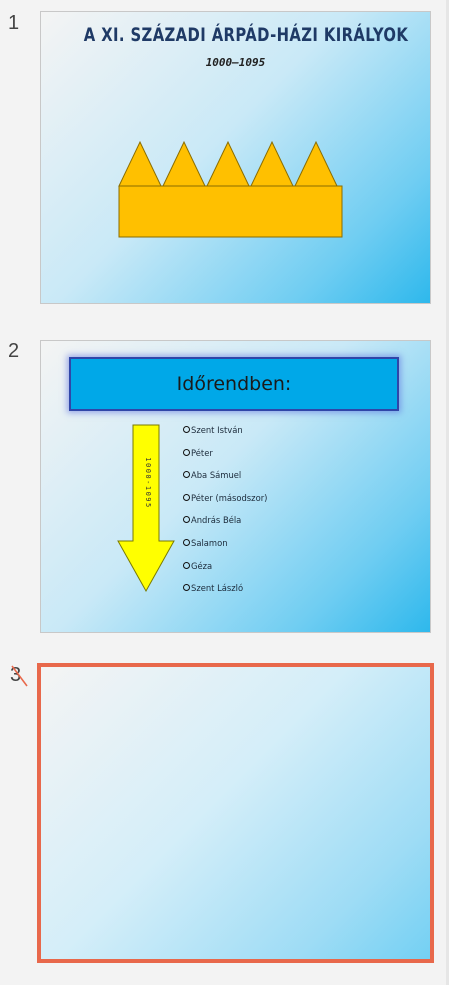 The image size is (449, 985). I want to click on down-arrow-shape: 1000-1095, so click(146, 508).